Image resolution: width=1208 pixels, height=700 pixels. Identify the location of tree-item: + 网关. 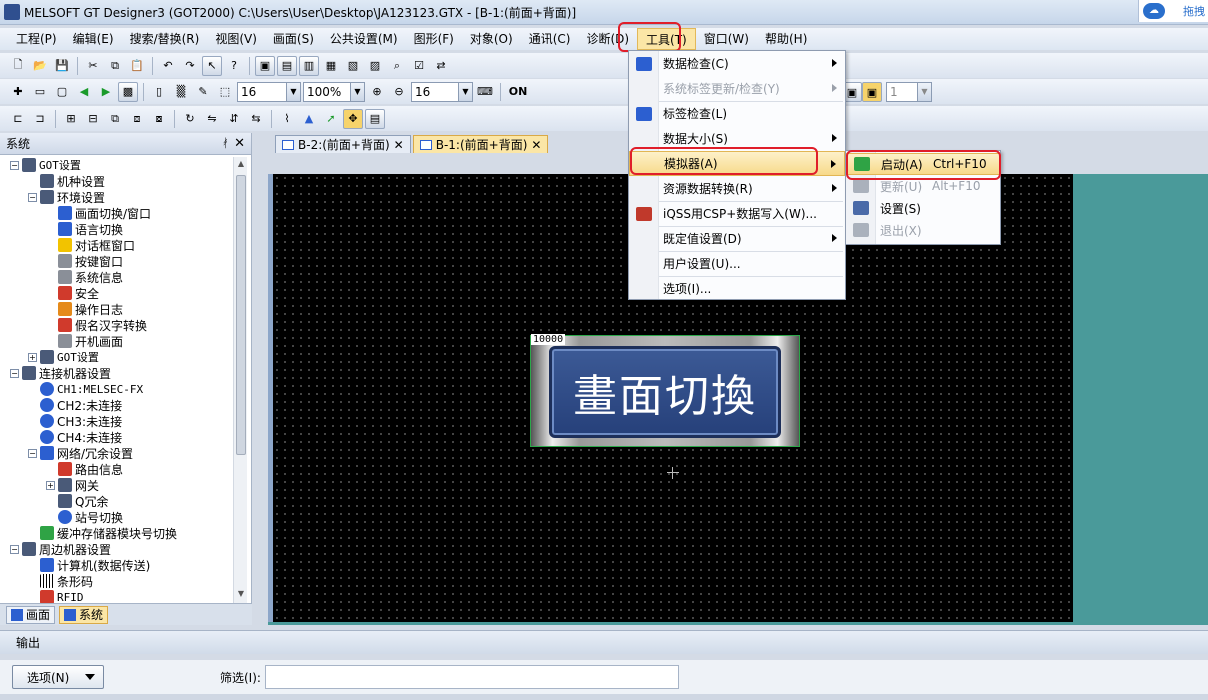
(116, 485).